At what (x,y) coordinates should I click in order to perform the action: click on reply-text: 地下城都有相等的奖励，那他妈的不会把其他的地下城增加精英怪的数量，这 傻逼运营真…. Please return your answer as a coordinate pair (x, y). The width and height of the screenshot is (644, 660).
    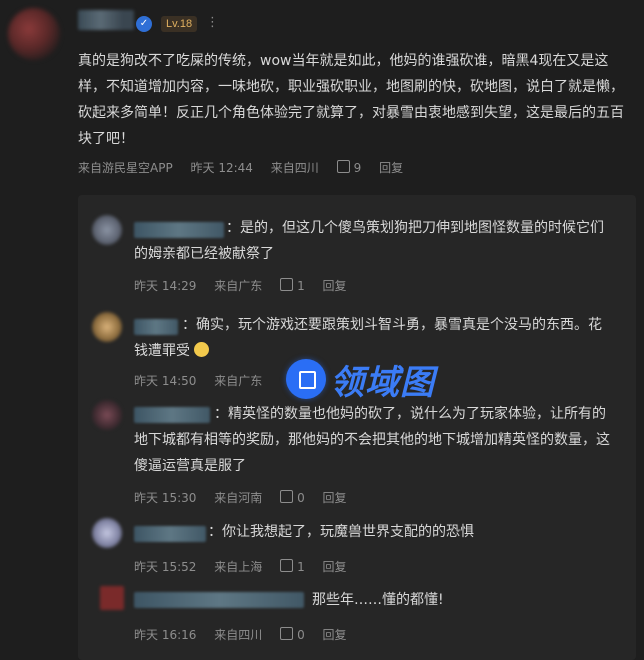
    Looking at the image, I should click on (384, 453).